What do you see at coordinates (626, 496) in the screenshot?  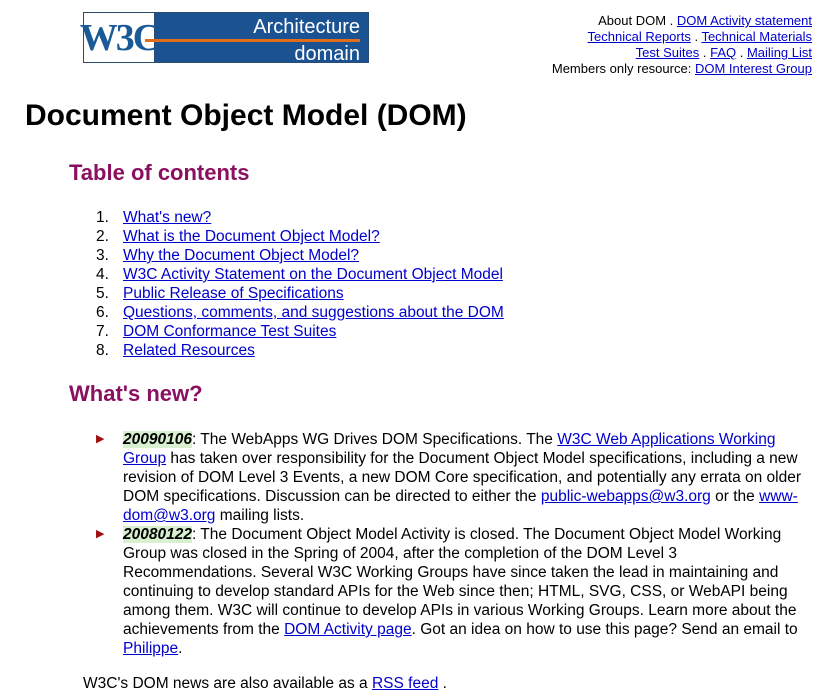 I see `public-webapps-link: public-webapps@w3.org` at bounding box center [626, 496].